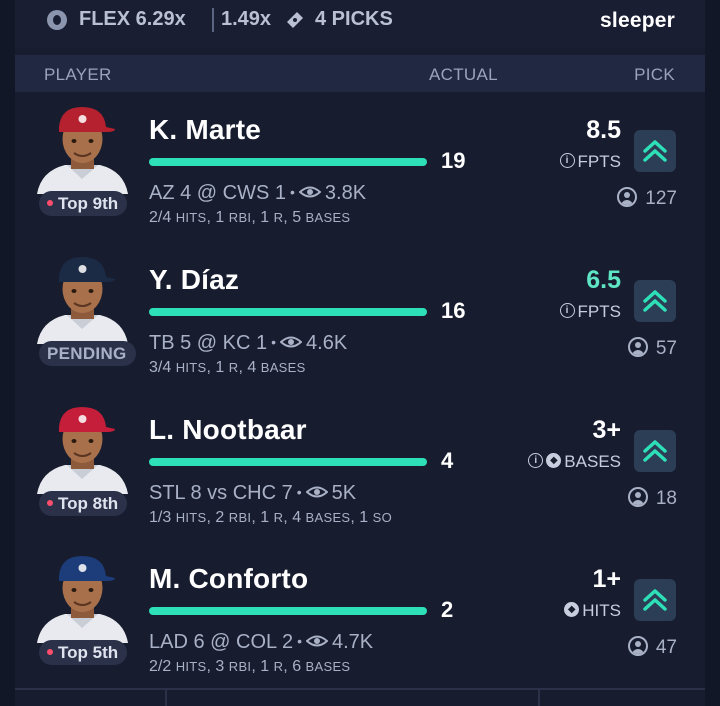  What do you see at coordinates (295, 20) in the screenshot?
I see `ticket-icon` at bounding box center [295, 20].